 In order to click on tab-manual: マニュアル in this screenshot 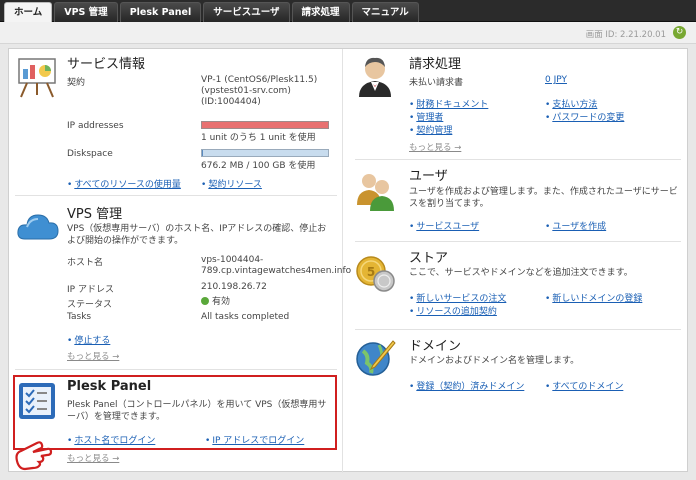, I will do `click(385, 12)`.